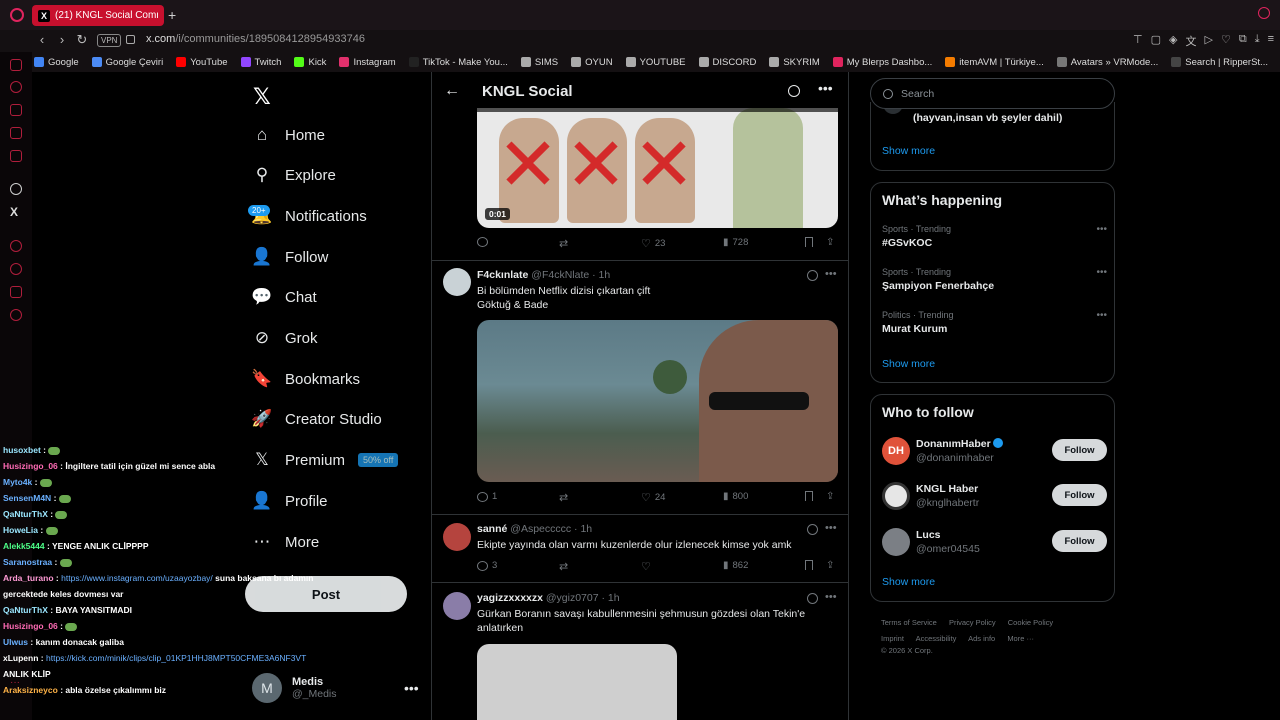 The image size is (1280, 720). What do you see at coordinates (16, 212) in the screenshot?
I see `x-app-icon: X` at bounding box center [16, 212].